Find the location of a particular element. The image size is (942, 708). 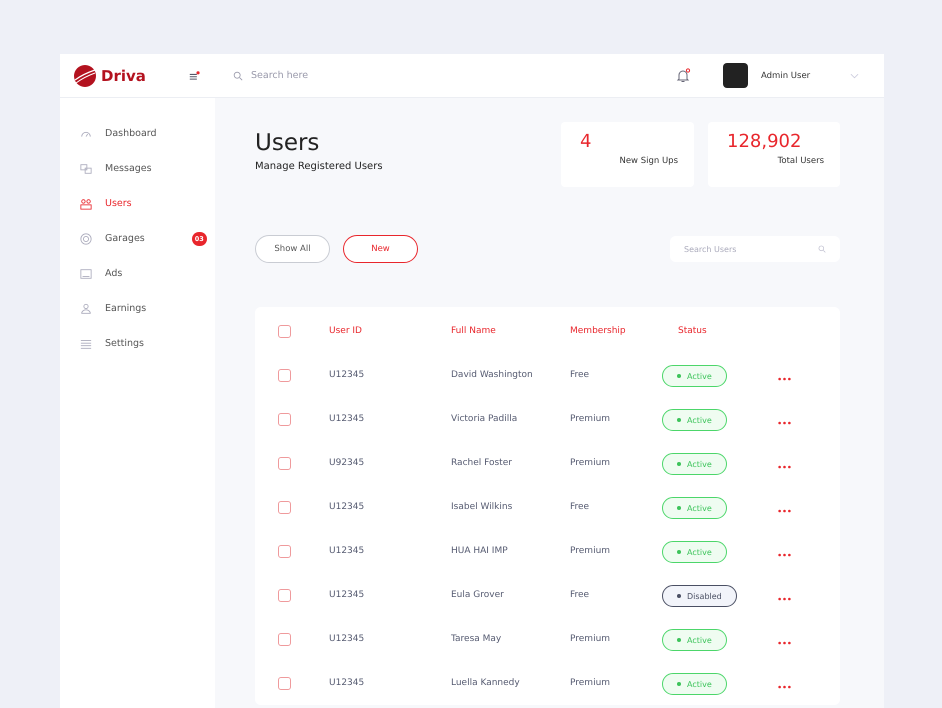

ads-icon is located at coordinates (86, 274).